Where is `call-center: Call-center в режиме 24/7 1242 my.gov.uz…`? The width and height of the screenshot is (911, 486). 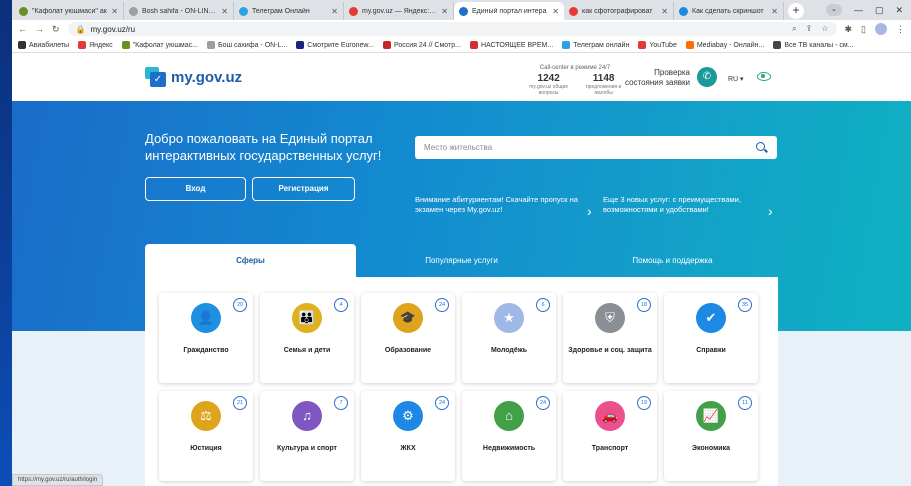 call-center: Call-center в режиме 24/7 1242 my.gov.uz… is located at coordinates (575, 80).